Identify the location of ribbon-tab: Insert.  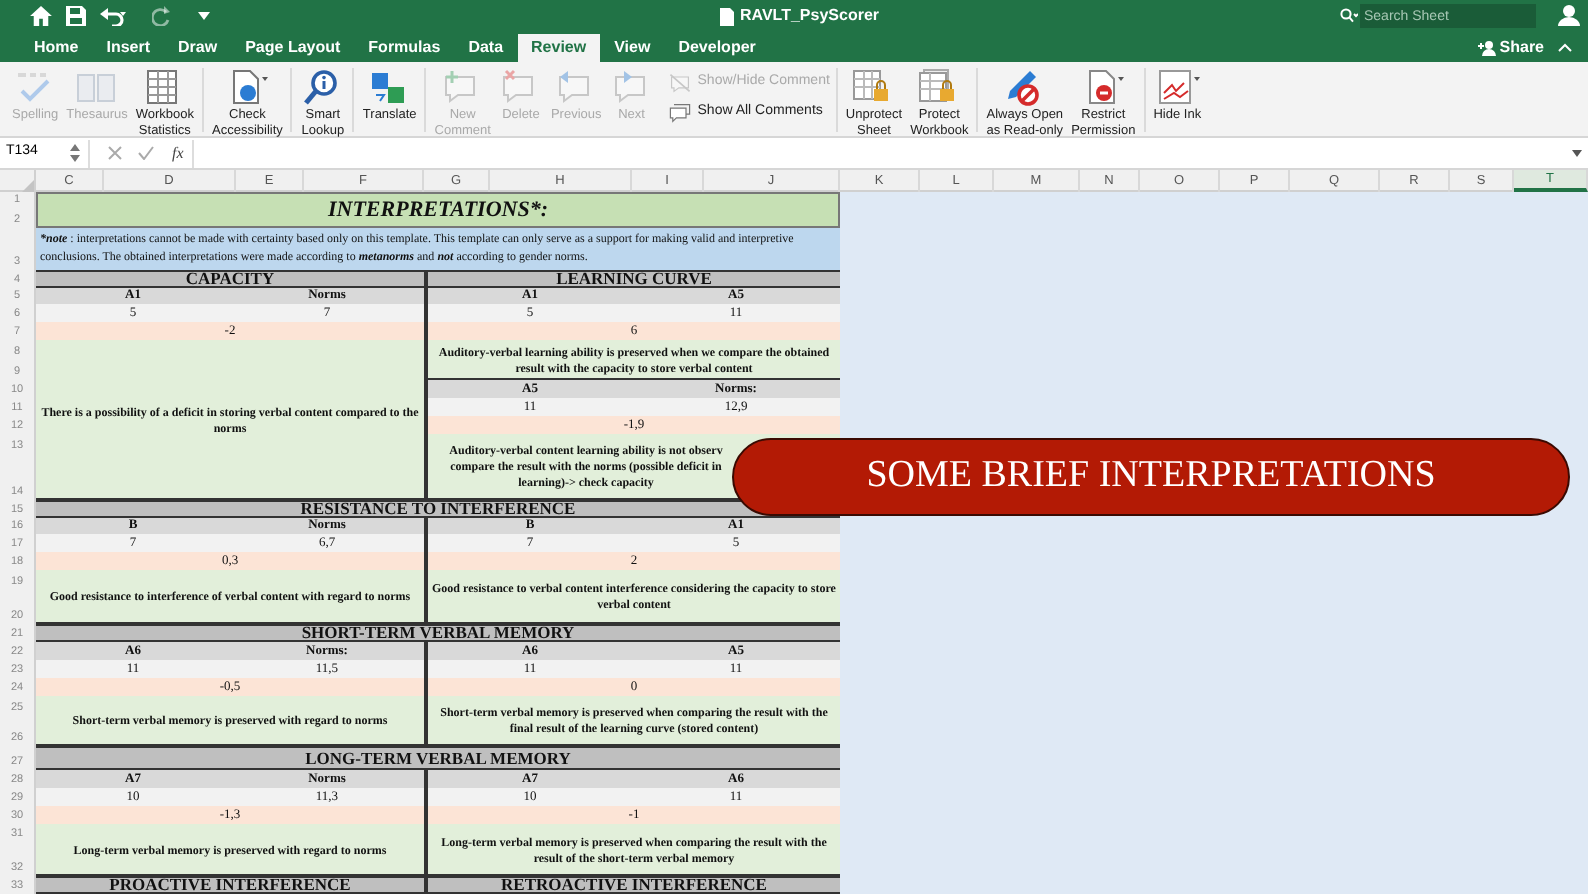
(128, 48).